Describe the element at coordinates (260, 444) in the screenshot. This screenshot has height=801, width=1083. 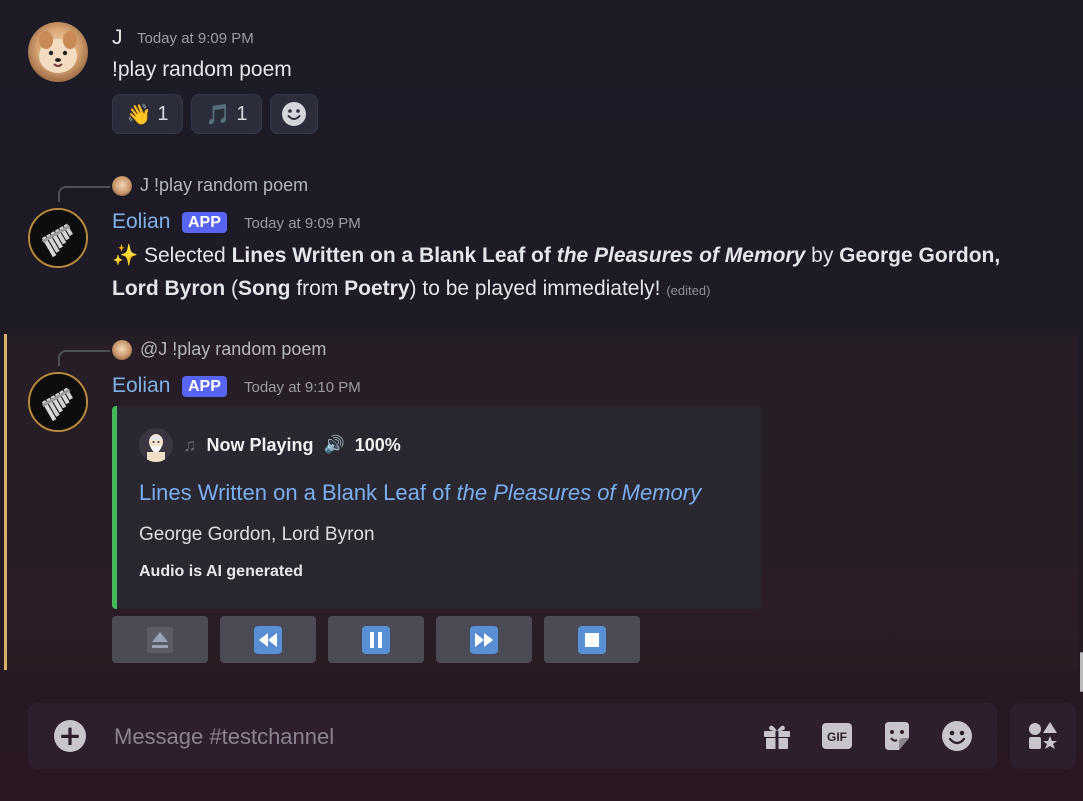
I see `embed-author-text: Now Playing` at that location.